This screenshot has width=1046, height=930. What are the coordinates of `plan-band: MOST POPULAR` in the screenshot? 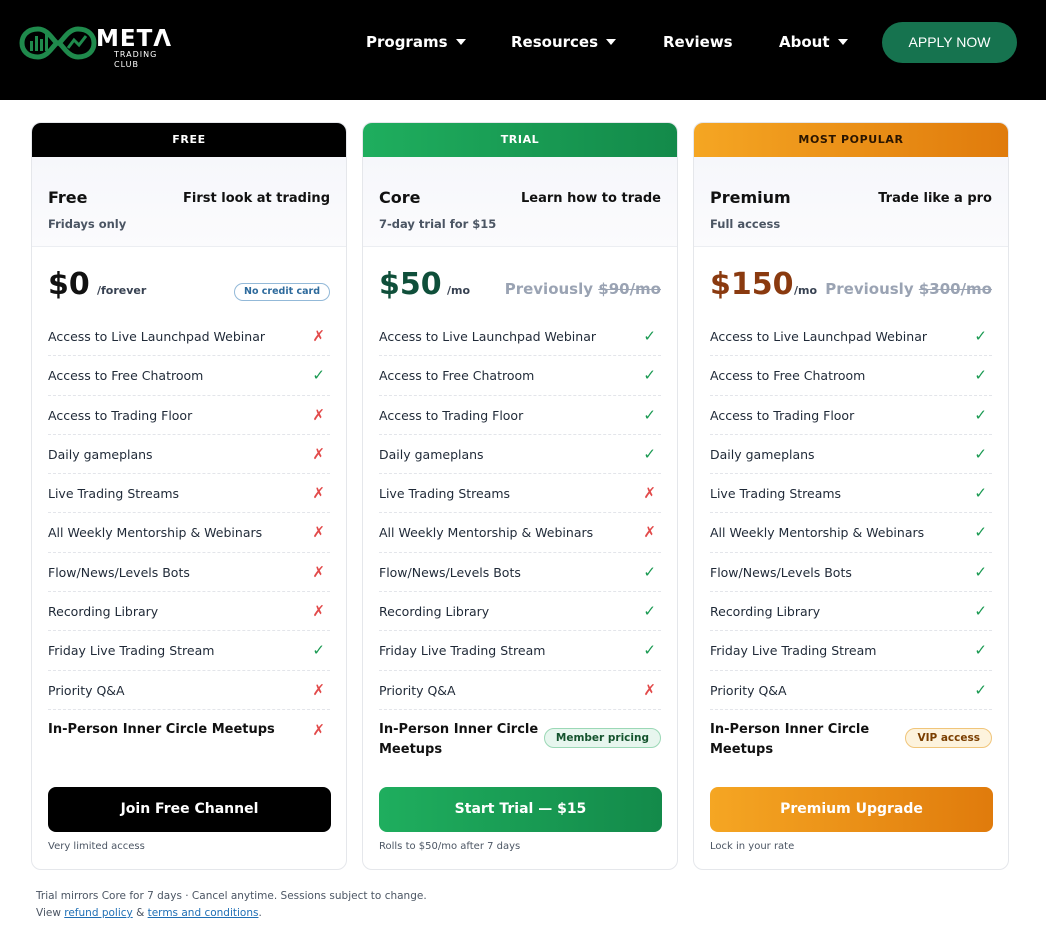 It's located at (851, 140).